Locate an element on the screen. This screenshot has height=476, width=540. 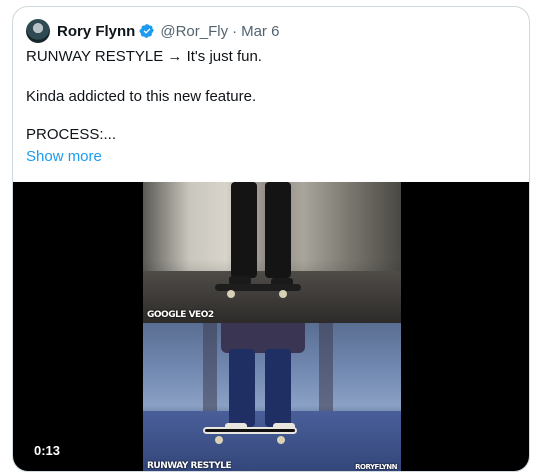
video-frame-original: GOOGLE VEO2 is located at coordinates (272, 252).